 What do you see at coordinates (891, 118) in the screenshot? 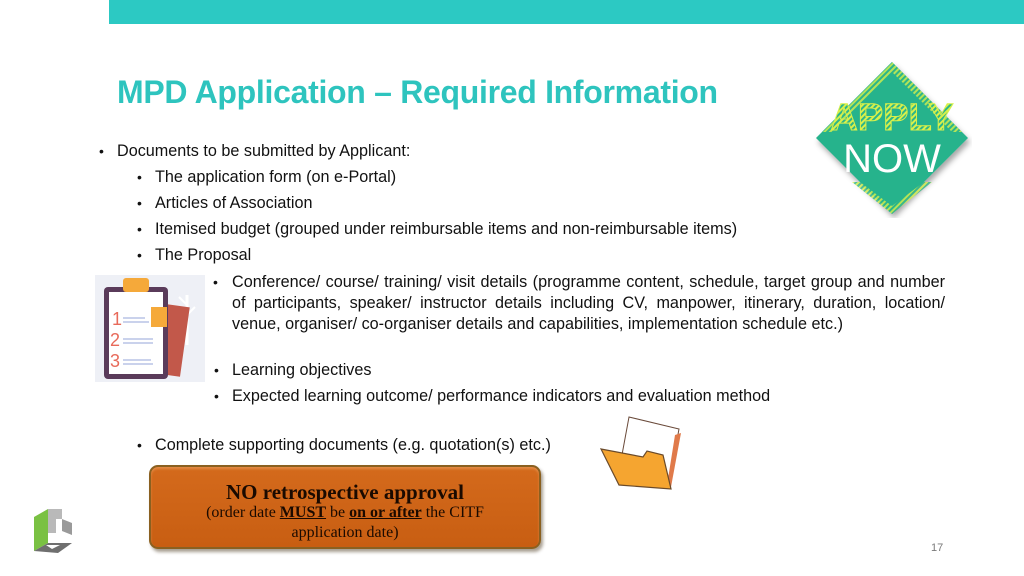
I see `badge-apply-text: APPLY` at bounding box center [891, 118].